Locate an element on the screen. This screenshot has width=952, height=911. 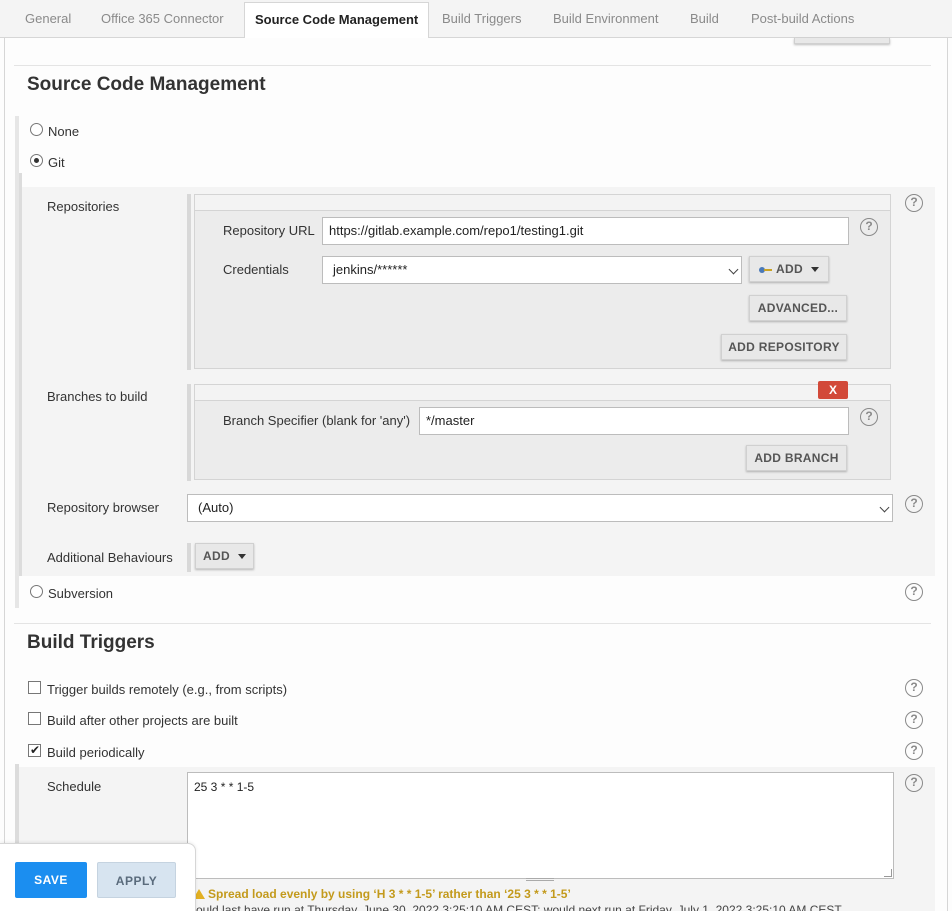
add-branch-button: ADD BRANCH is located at coordinates (796, 458).